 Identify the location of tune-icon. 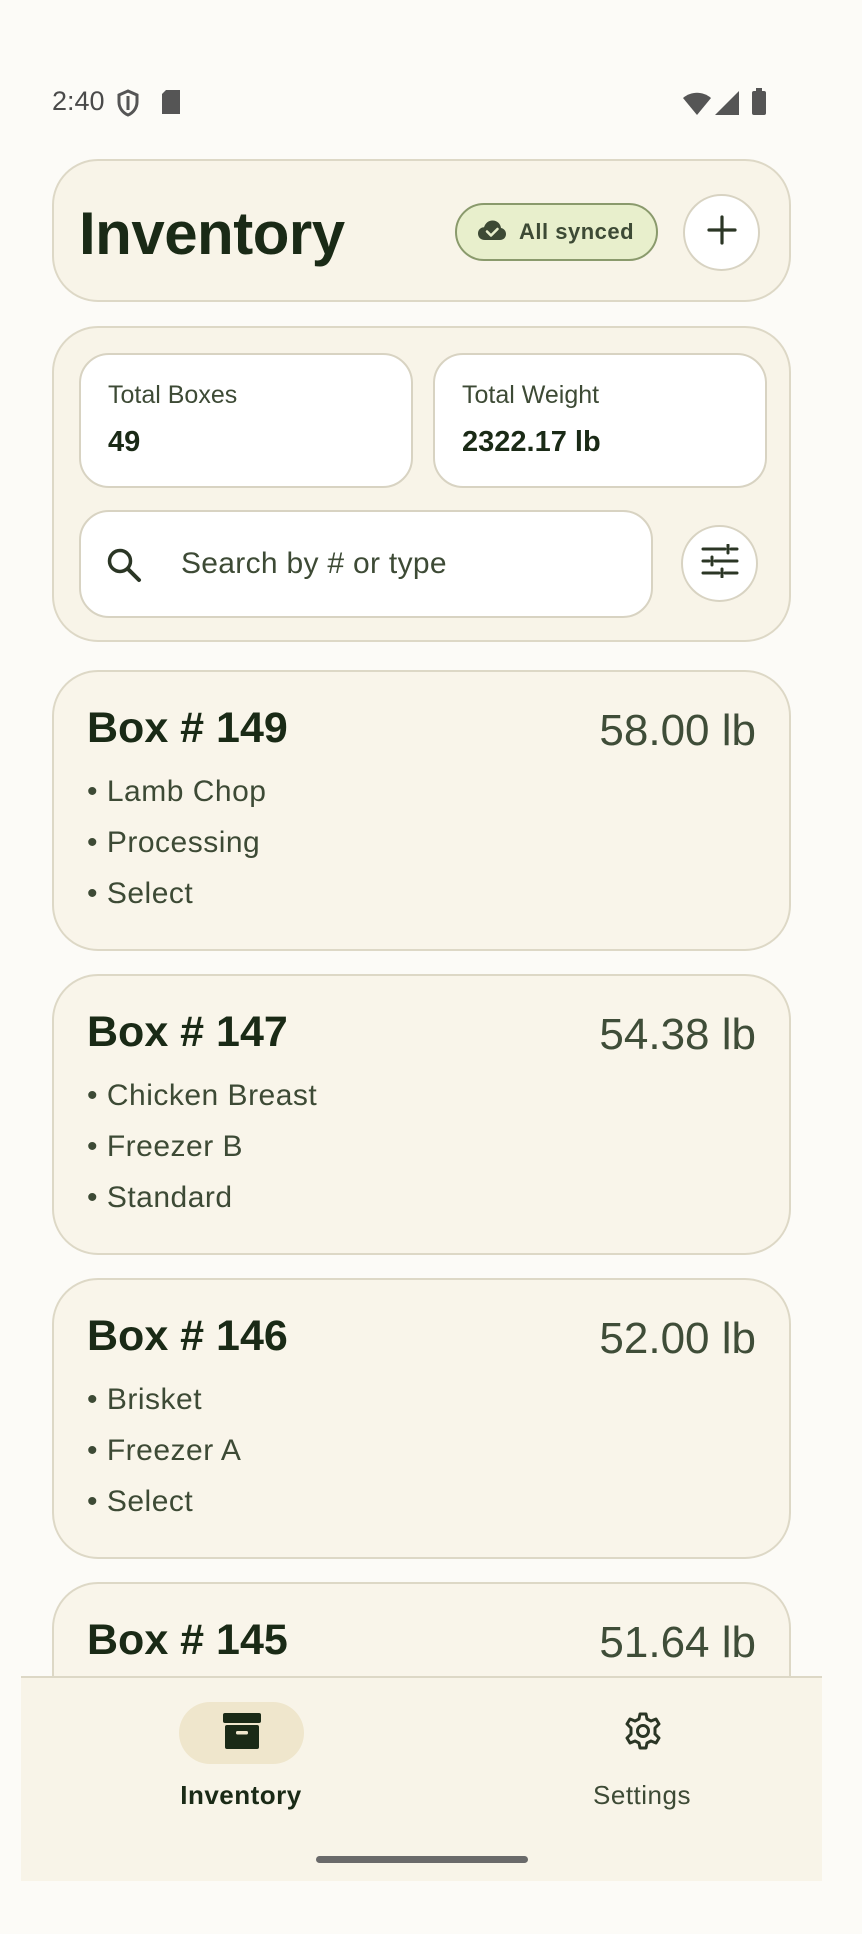
(720, 563).